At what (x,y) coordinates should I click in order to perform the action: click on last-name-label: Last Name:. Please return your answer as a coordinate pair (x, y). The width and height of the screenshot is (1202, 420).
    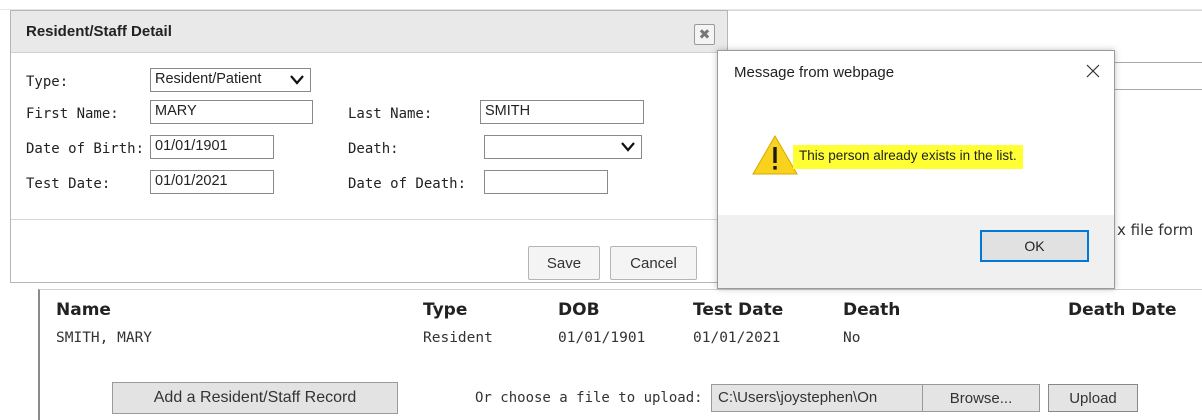
    Looking at the image, I should click on (390, 114).